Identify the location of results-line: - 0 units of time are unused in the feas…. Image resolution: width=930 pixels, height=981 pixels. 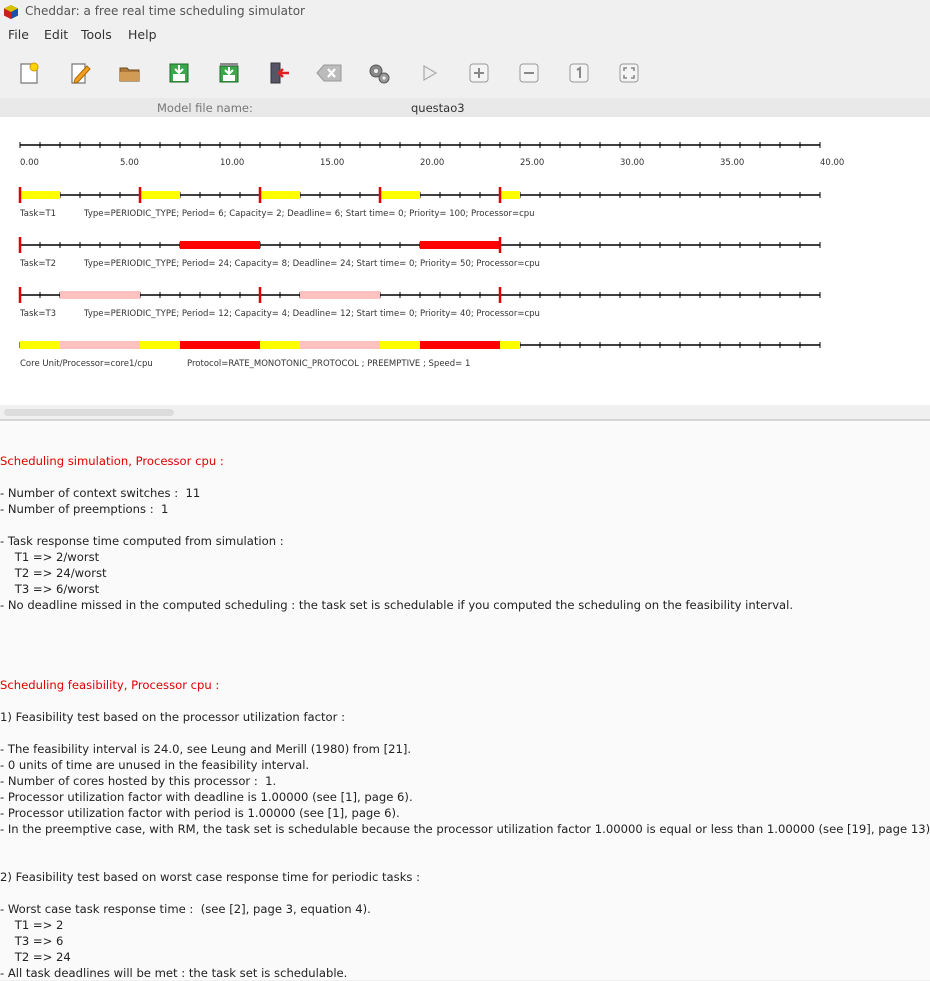
(155, 765).